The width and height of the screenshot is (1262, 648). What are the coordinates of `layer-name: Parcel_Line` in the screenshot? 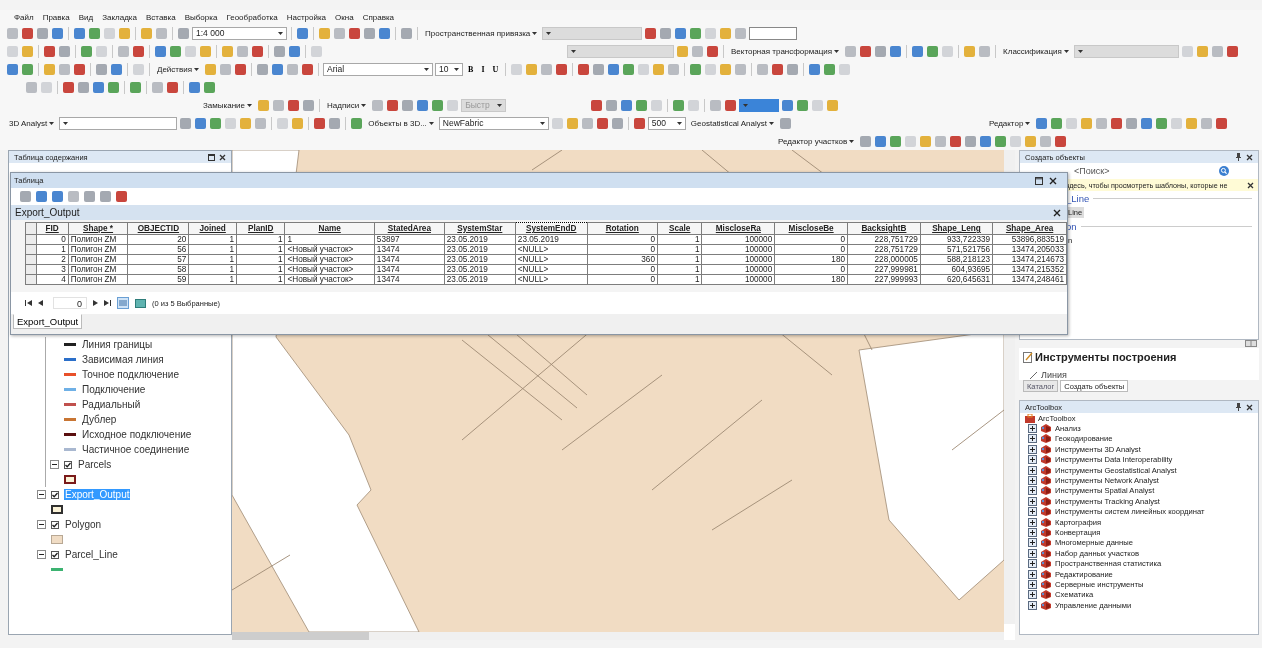 It's located at (91, 554).